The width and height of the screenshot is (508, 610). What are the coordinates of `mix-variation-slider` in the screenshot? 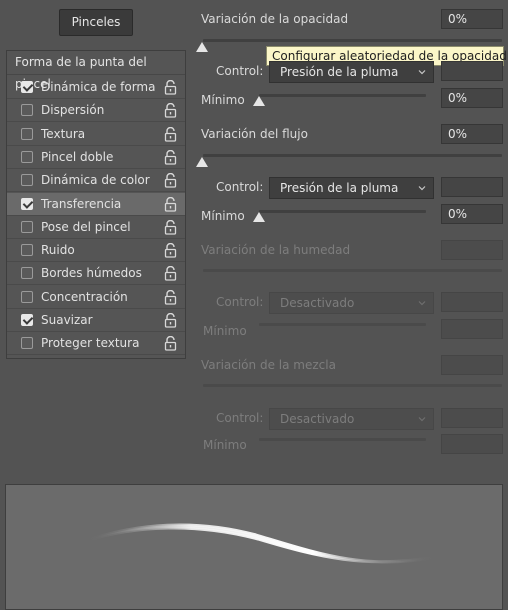 It's located at (352, 385).